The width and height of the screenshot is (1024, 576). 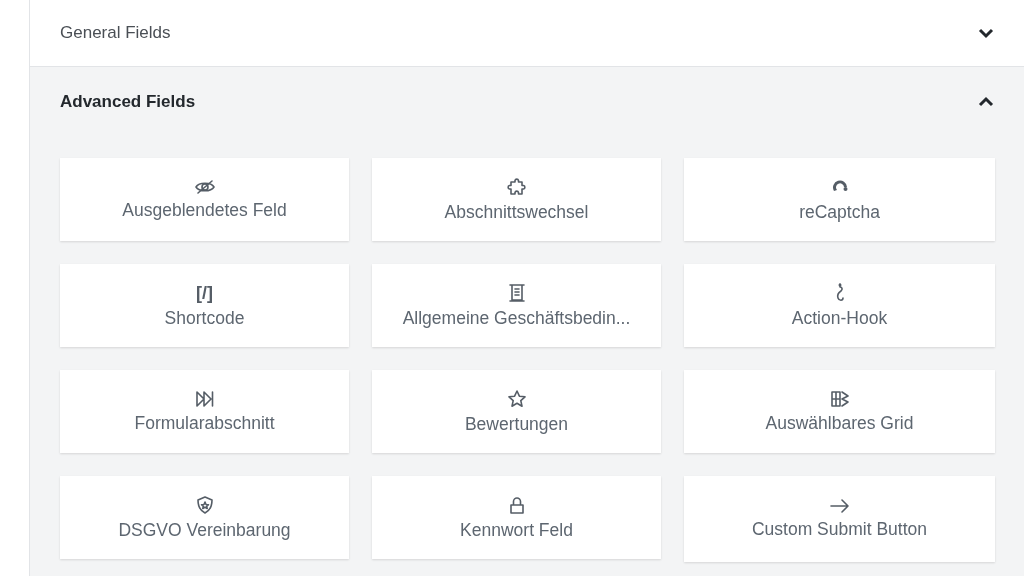 What do you see at coordinates (839, 411) in the screenshot?
I see `field-button: Auswählbares Grid` at bounding box center [839, 411].